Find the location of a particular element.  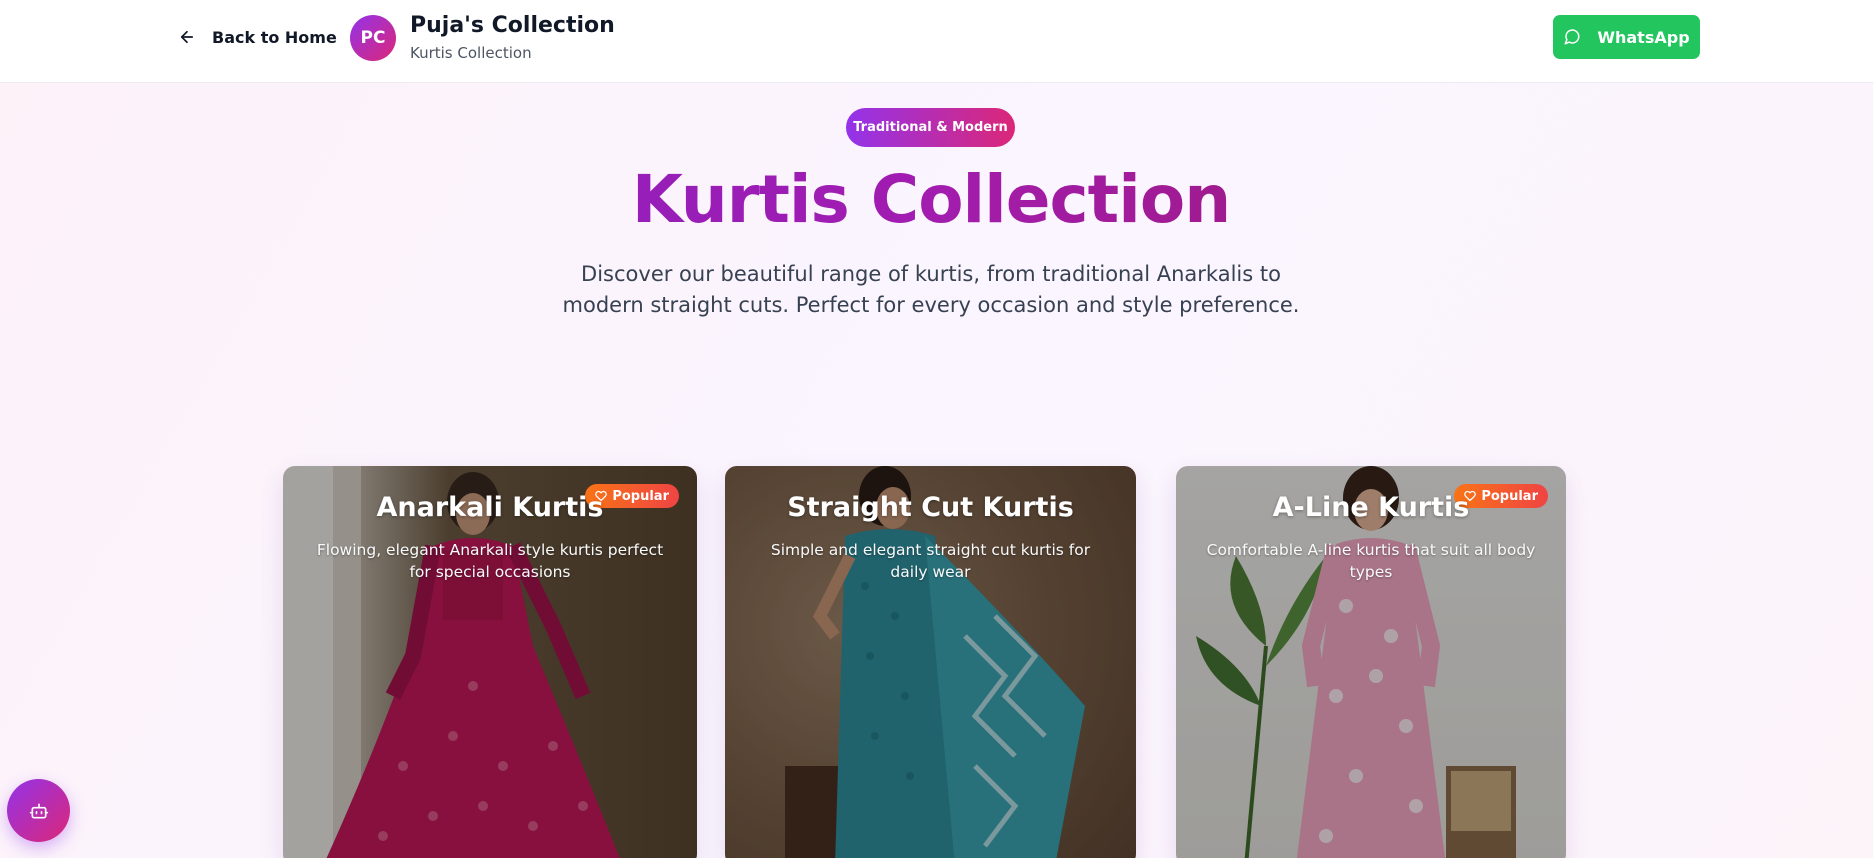

logo-initials: PC is located at coordinates (373, 38).